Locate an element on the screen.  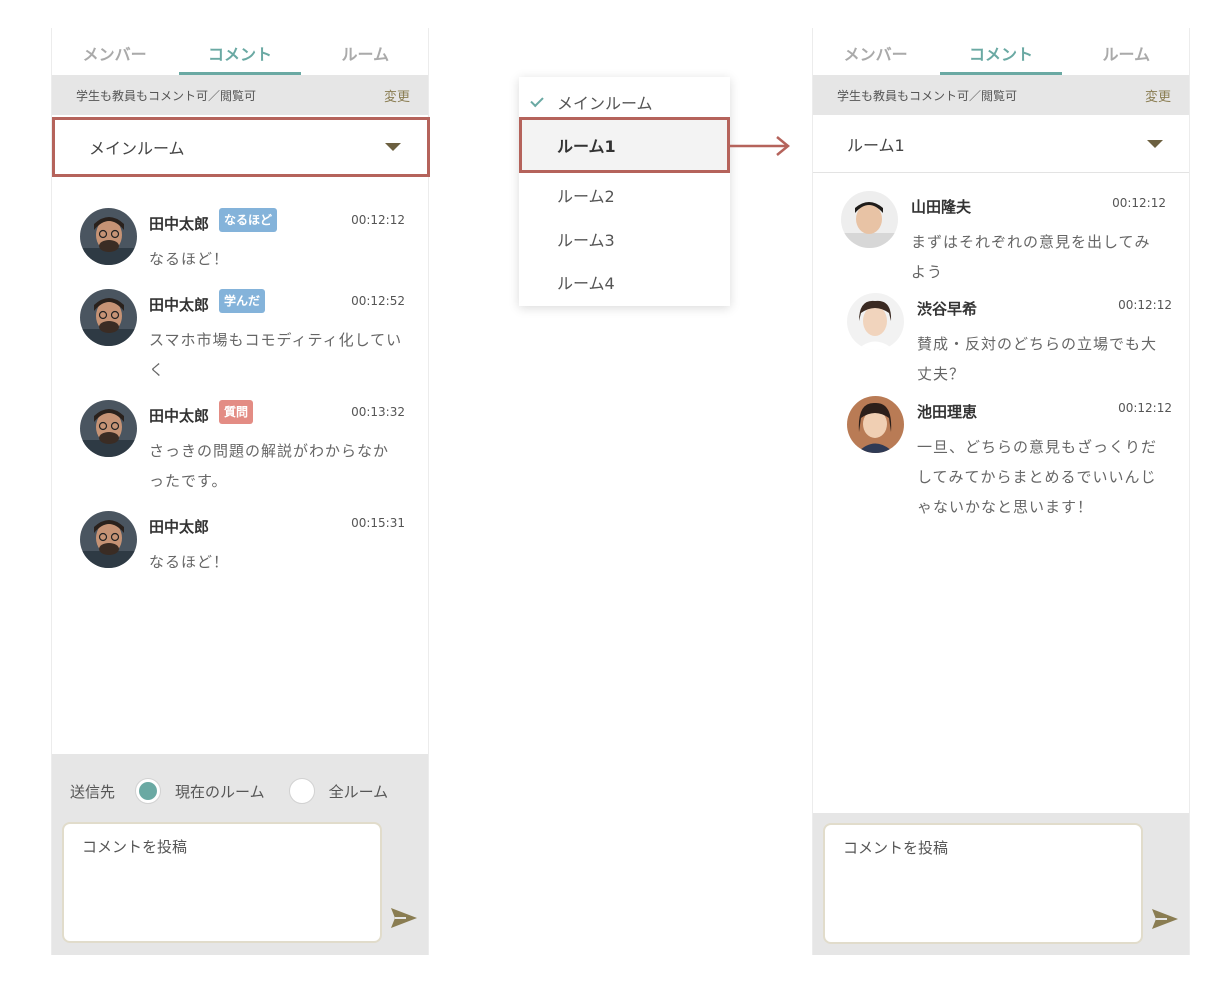
comment-text: まずはそれぞれの意見を出してみよう is located at coordinates (1031, 257).